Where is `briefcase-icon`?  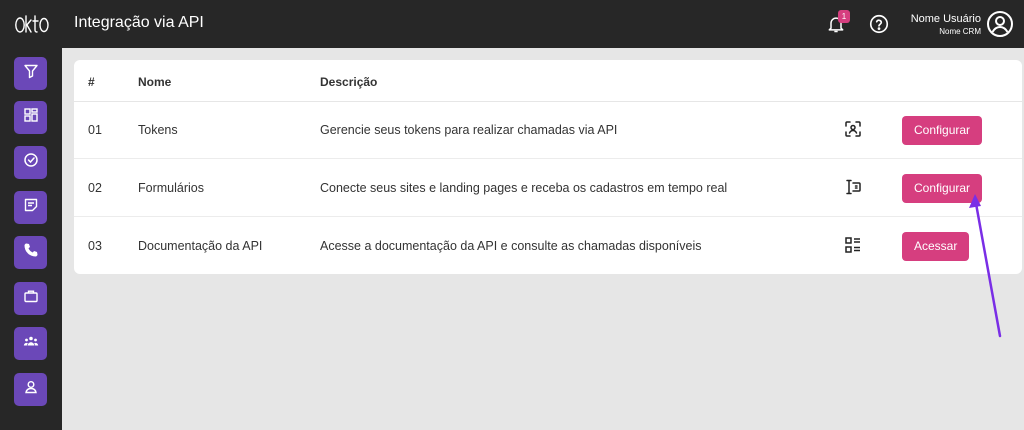 briefcase-icon is located at coordinates (31, 298).